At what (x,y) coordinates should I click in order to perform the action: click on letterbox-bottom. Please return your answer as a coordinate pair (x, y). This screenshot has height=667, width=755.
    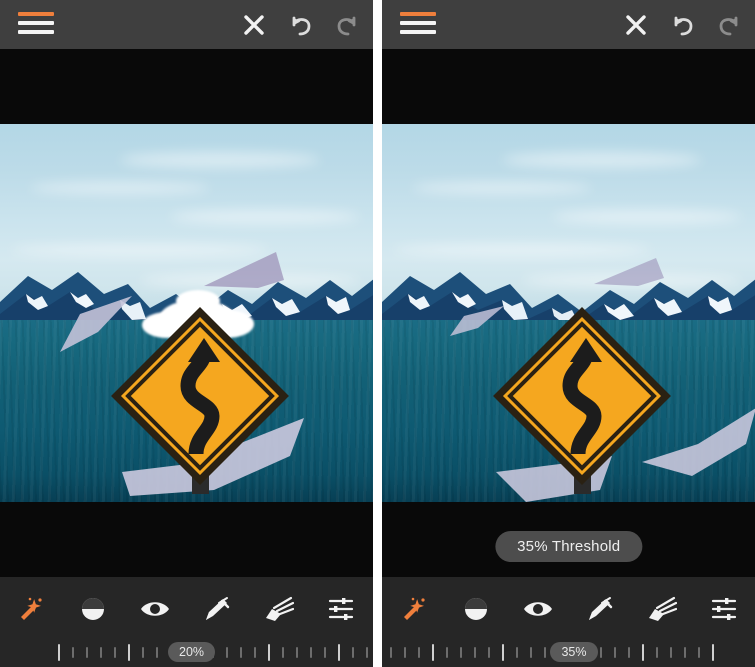
    Looking at the image, I should click on (186, 539).